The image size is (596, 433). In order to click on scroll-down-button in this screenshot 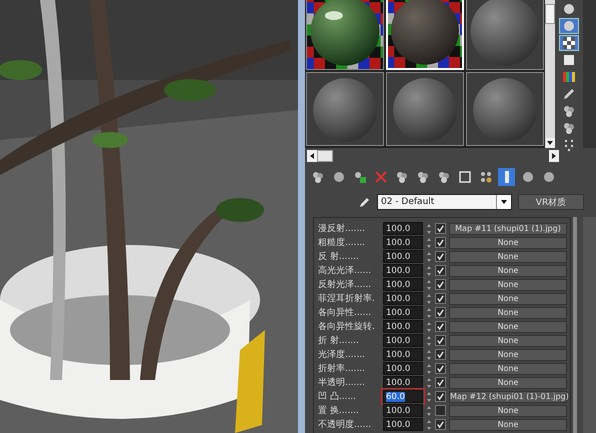, I will do `click(550, 143)`.